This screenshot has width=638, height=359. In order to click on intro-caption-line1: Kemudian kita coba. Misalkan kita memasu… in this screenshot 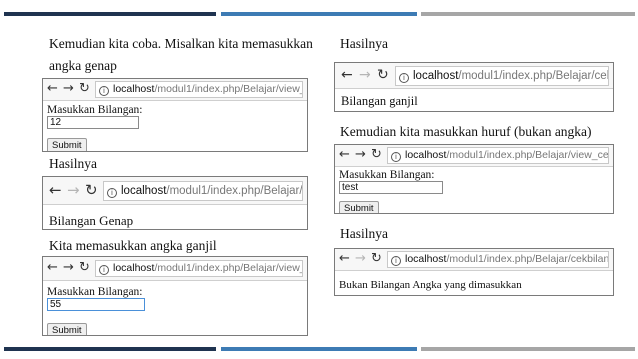, I will do `click(181, 43)`.